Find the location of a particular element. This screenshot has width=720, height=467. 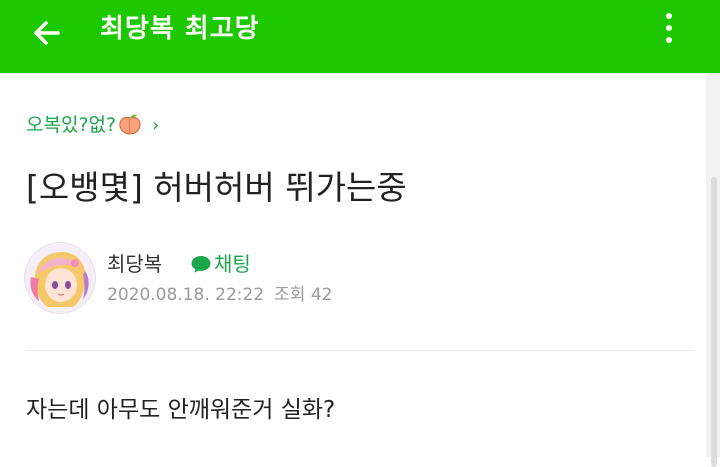

arrow-left-icon is located at coordinates (47, 33).